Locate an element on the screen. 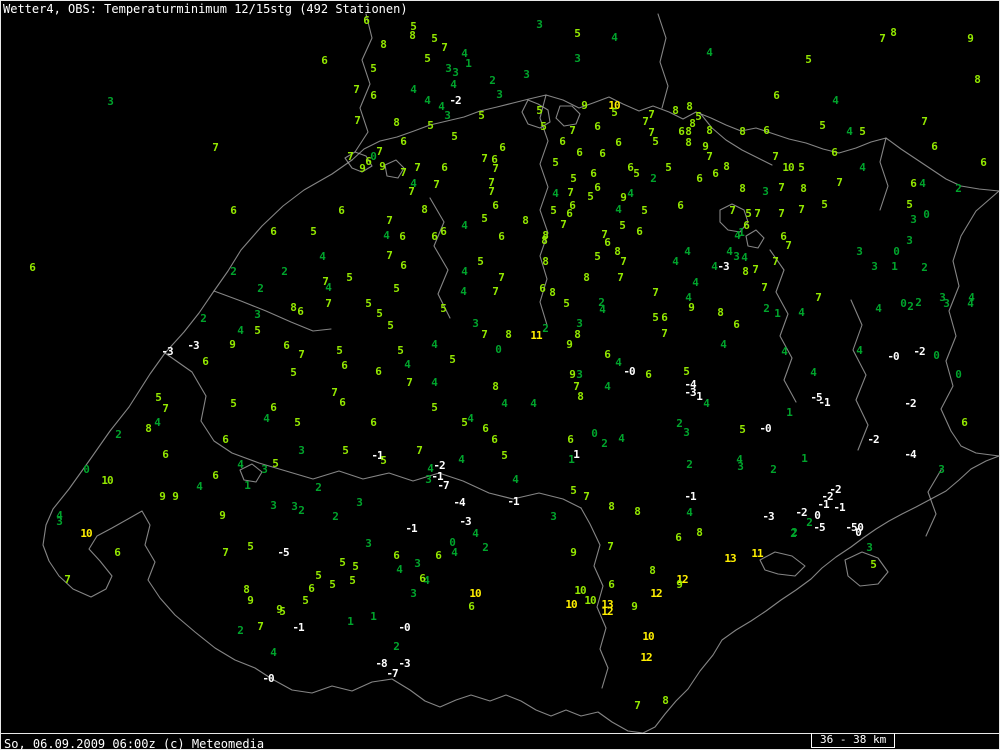 This screenshot has width=1000, height=750. station-temp: -5 is located at coordinates (819, 527).